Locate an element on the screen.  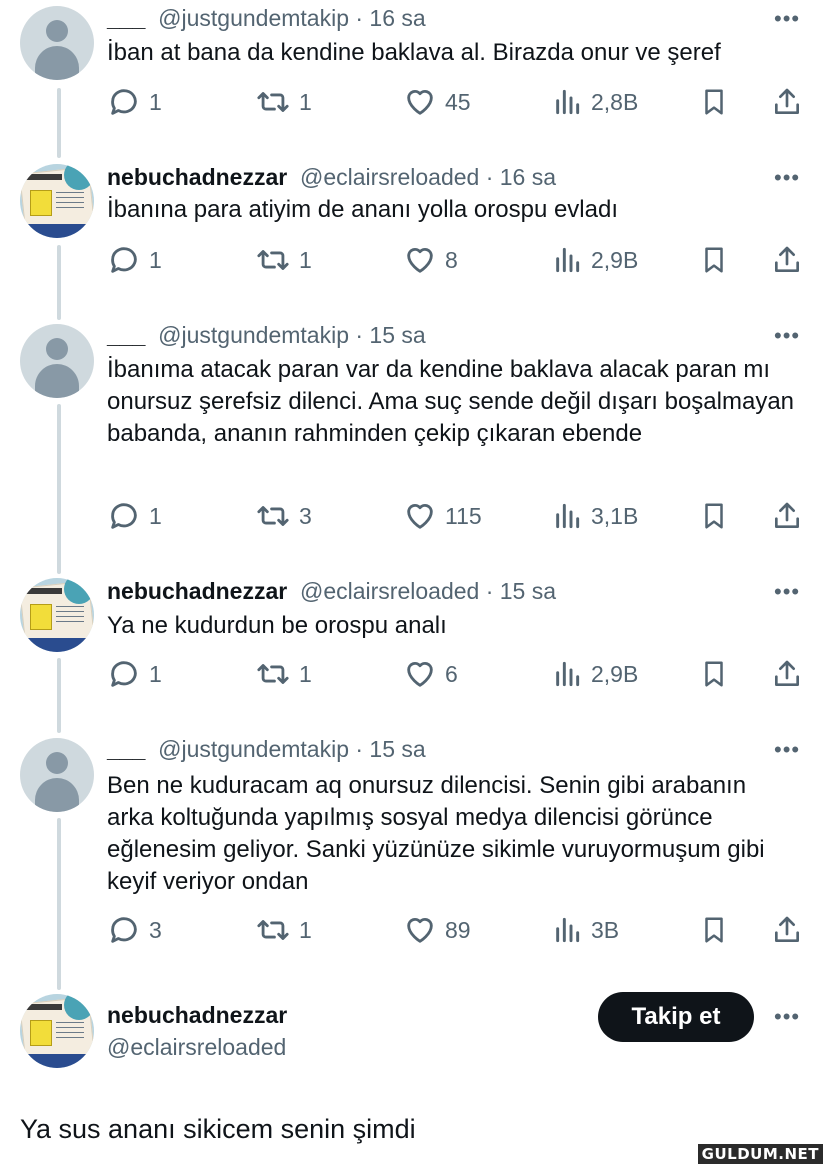
like-button: 45 is located at coordinates (437, 102).